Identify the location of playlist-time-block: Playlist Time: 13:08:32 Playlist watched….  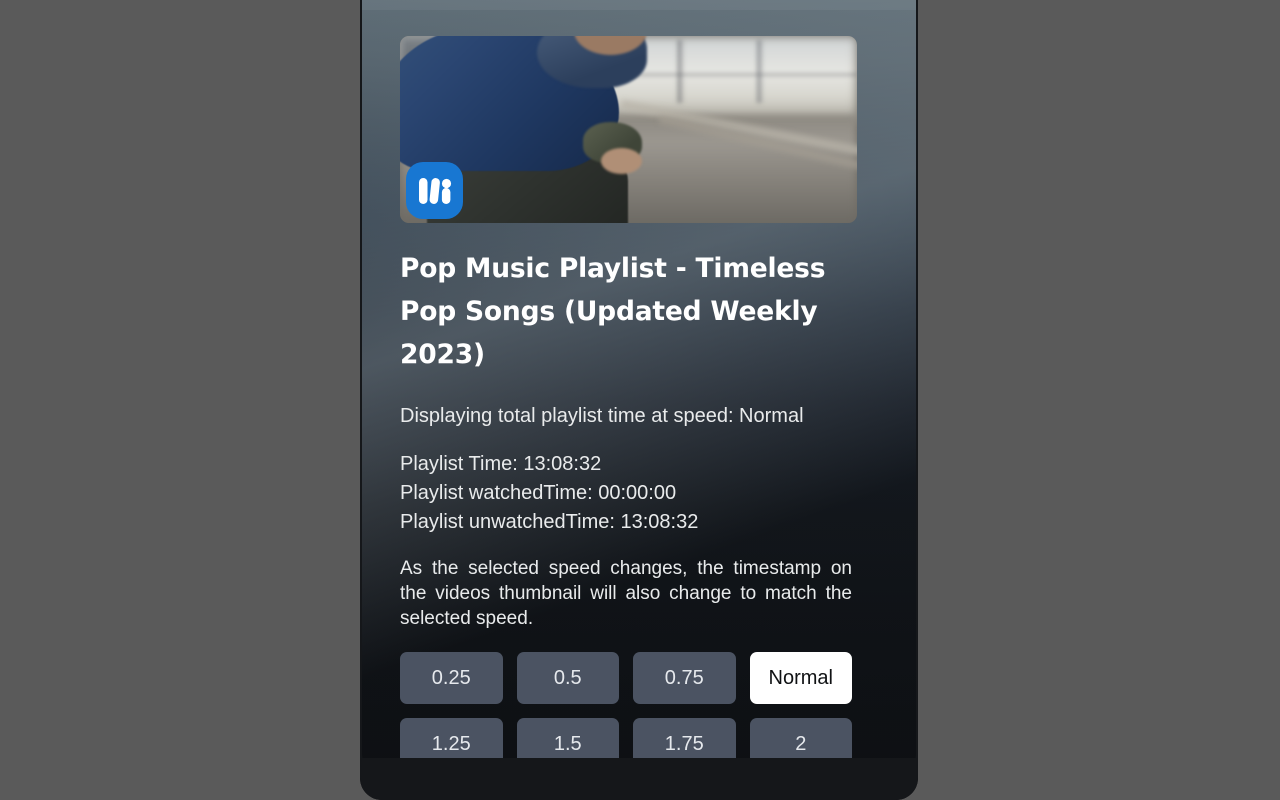
(626, 493).